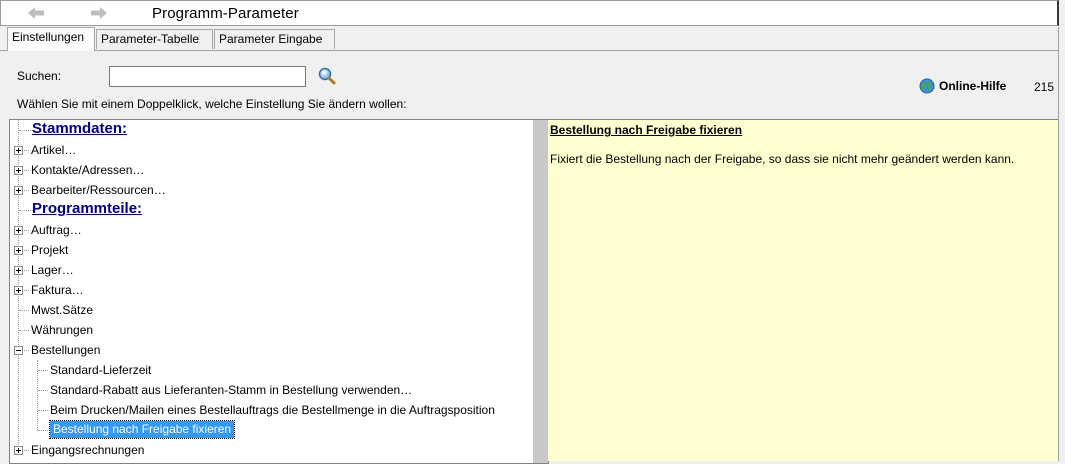  Describe the element at coordinates (279, 350) in the screenshot. I see `tree-item: Bestellungen` at that location.